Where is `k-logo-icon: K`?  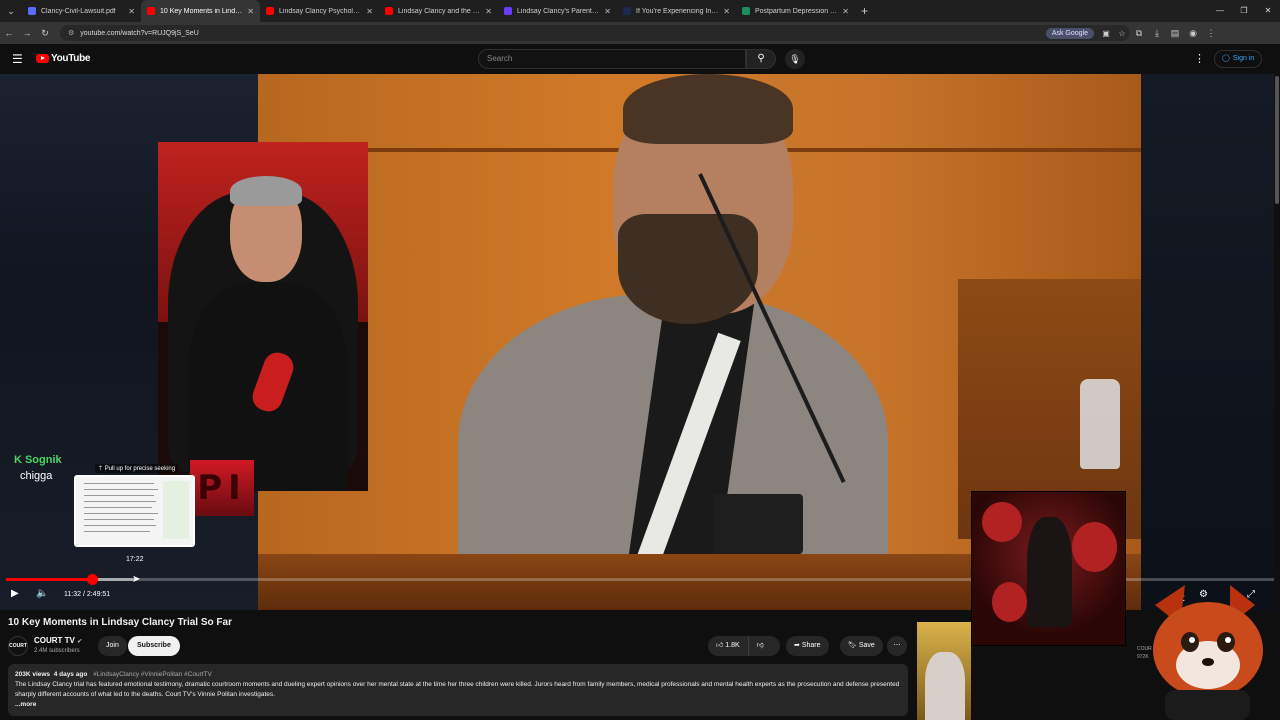 k-logo-icon: K is located at coordinates (18, 460).